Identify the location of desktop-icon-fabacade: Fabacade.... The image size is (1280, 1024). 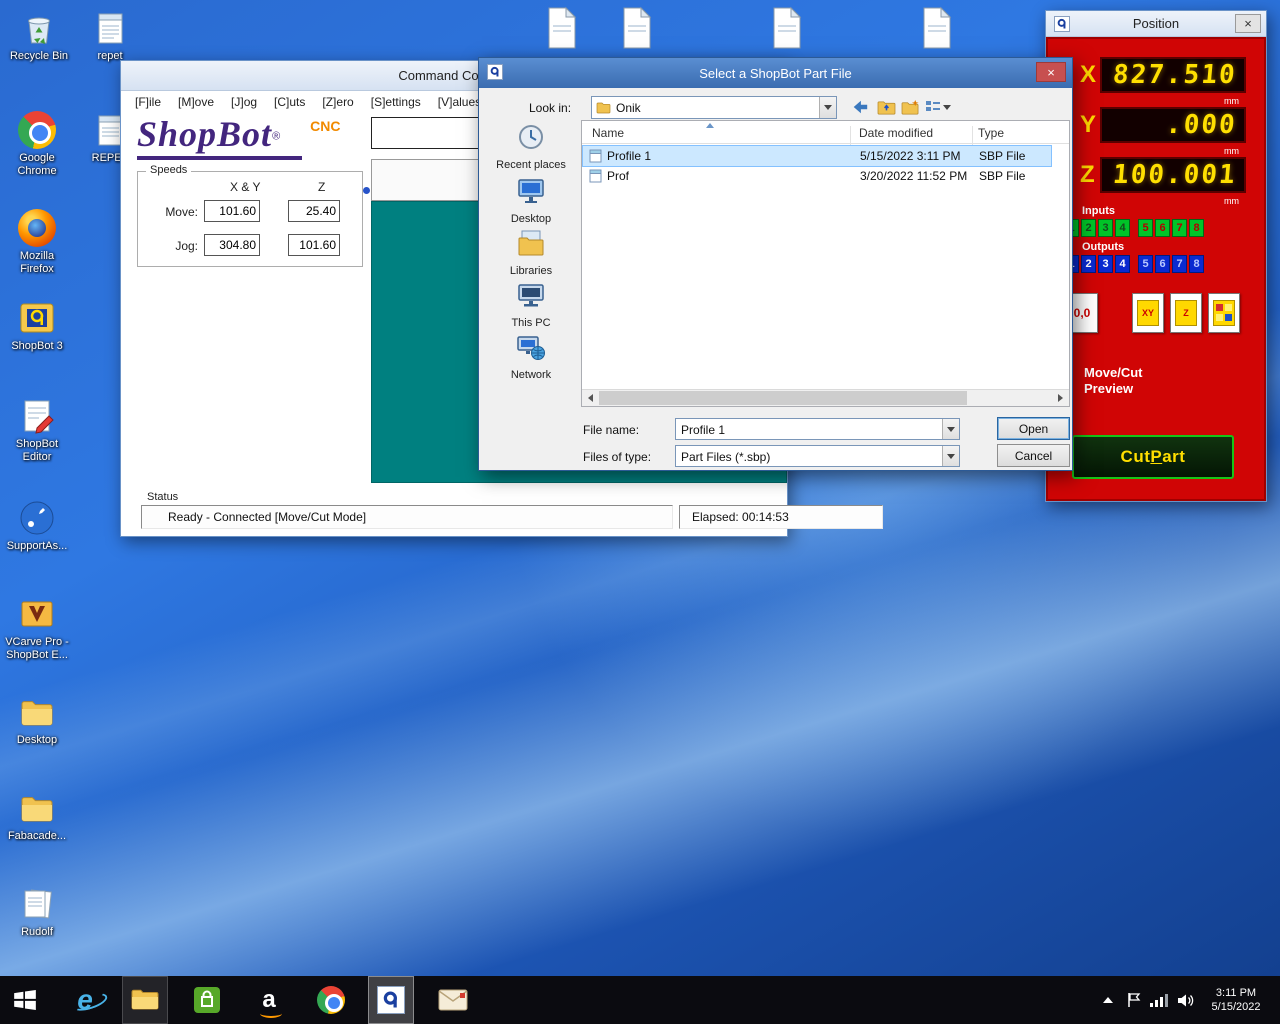
(37, 815).